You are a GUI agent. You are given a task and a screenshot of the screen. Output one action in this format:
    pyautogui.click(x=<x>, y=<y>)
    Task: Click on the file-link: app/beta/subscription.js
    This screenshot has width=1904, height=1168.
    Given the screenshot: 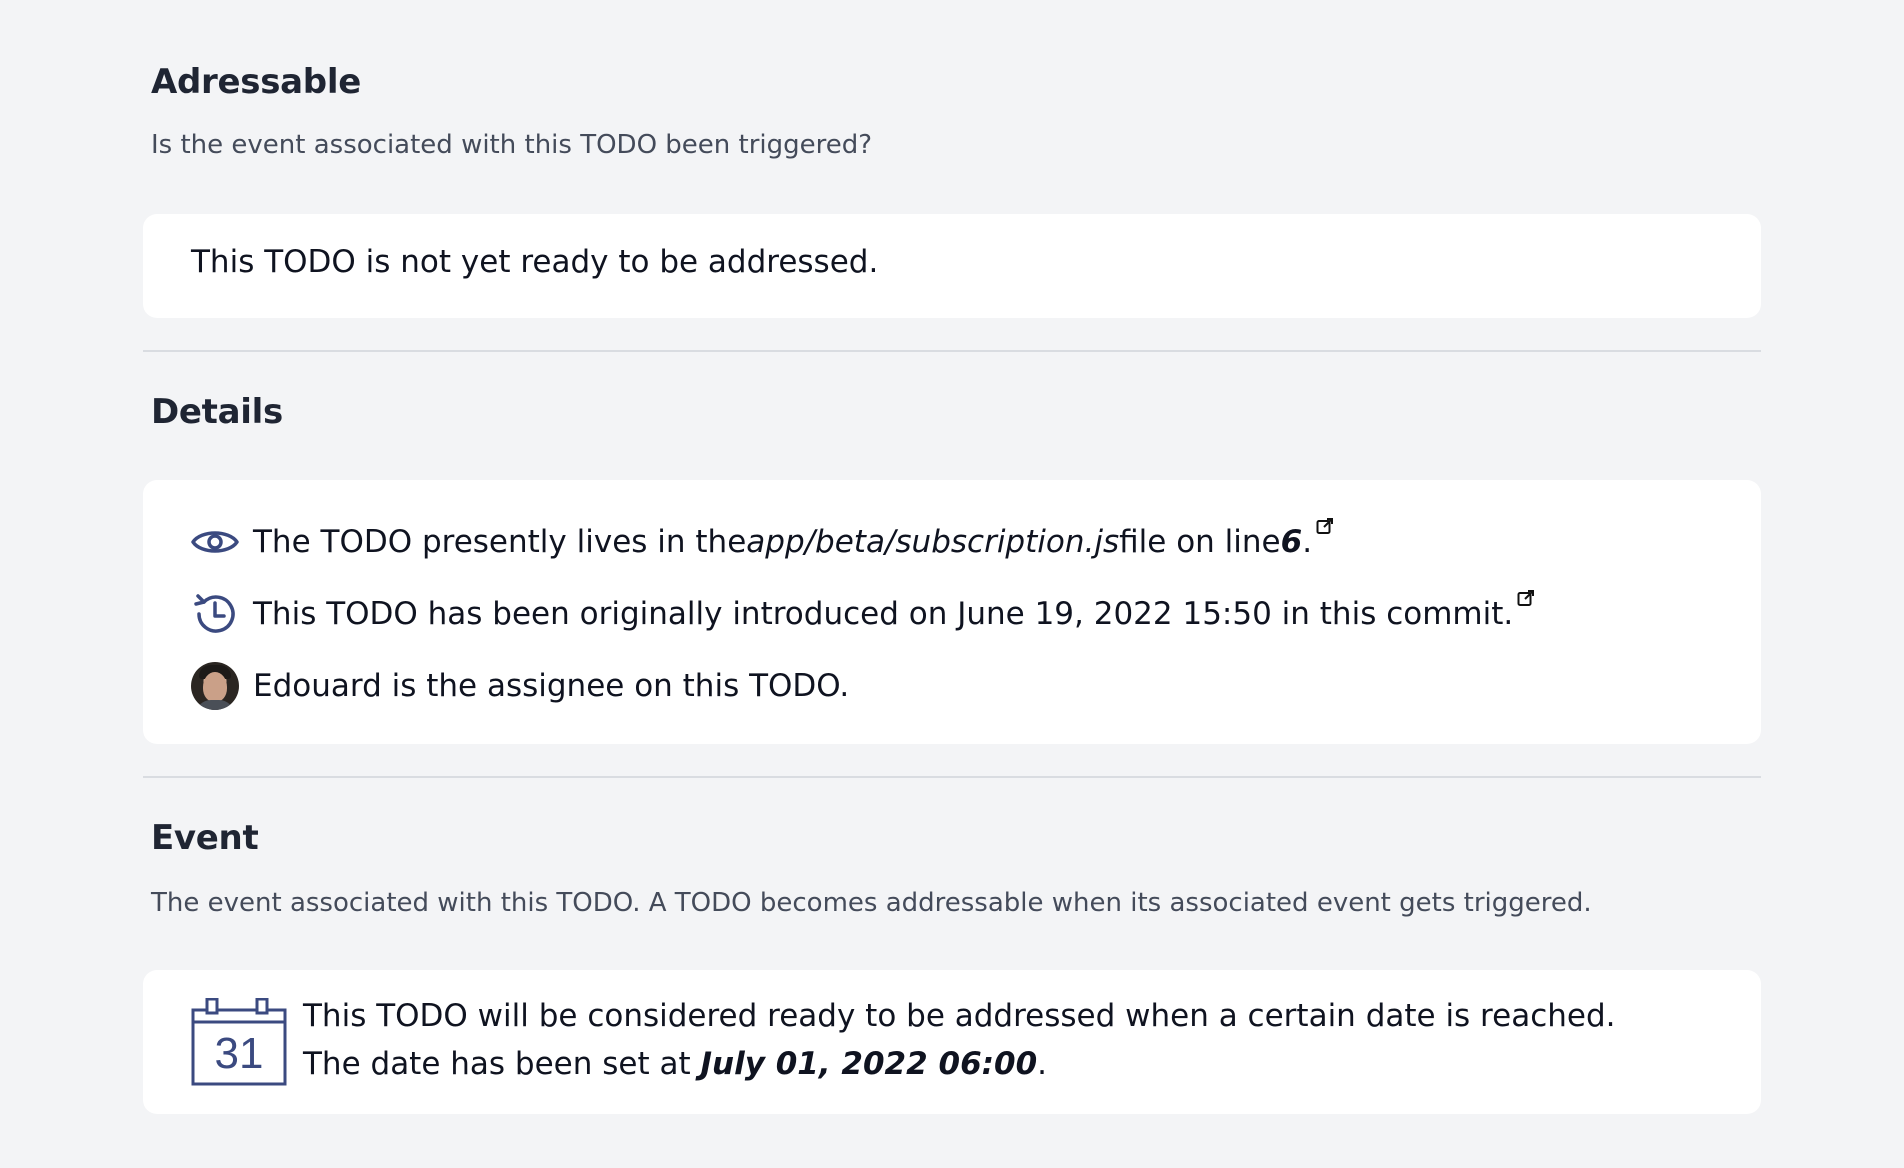 What is the action you would take?
    pyautogui.click(x=932, y=542)
    